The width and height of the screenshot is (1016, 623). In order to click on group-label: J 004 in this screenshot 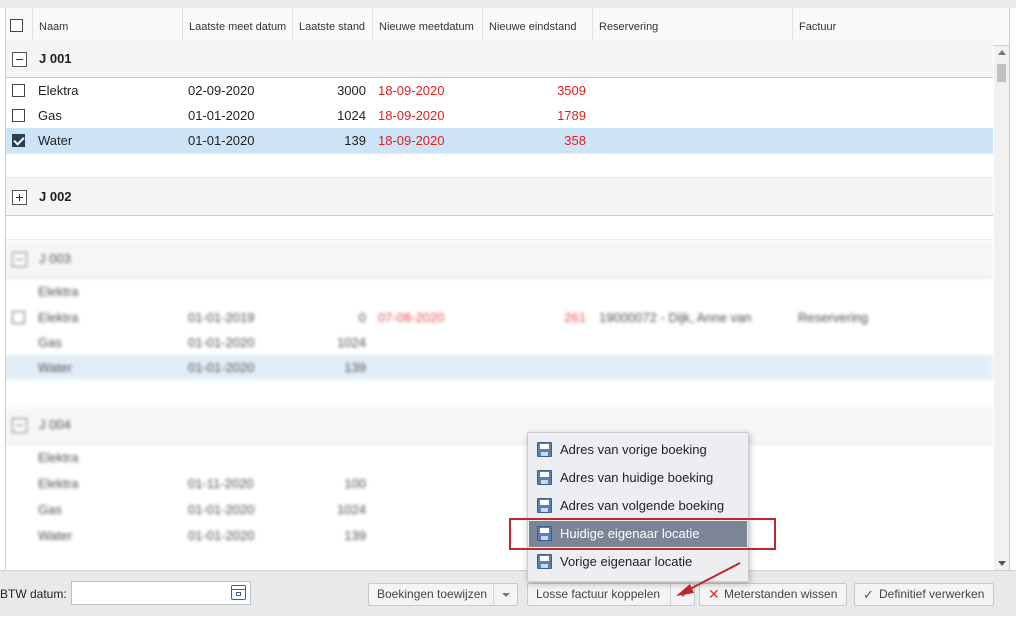, I will do `click(55, 424)`.